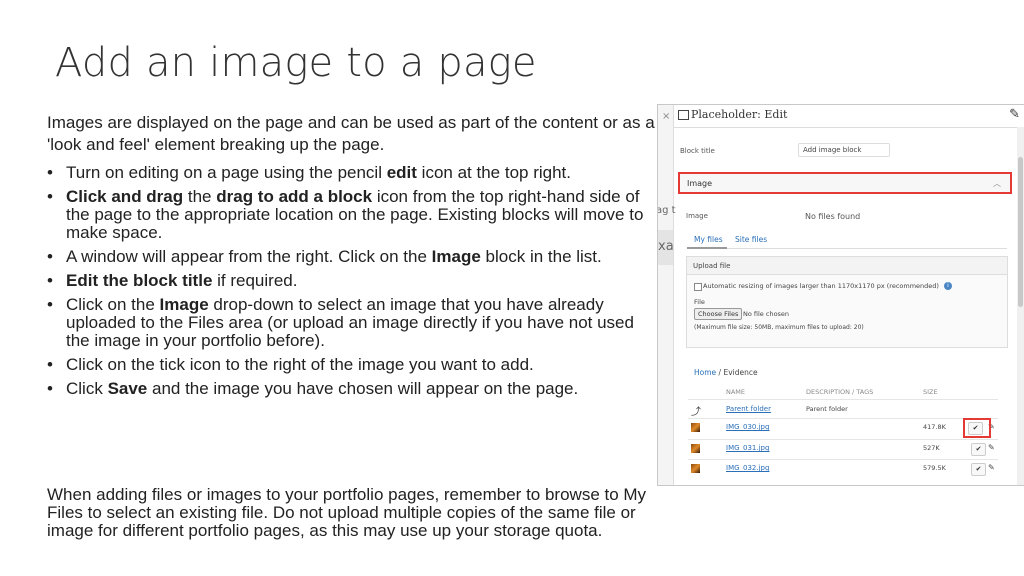 Image resolution: width=1024 pixels, height=576 pixels. I want to click on column-description: DESCRIPTION / TAGS, so click(839, 392).